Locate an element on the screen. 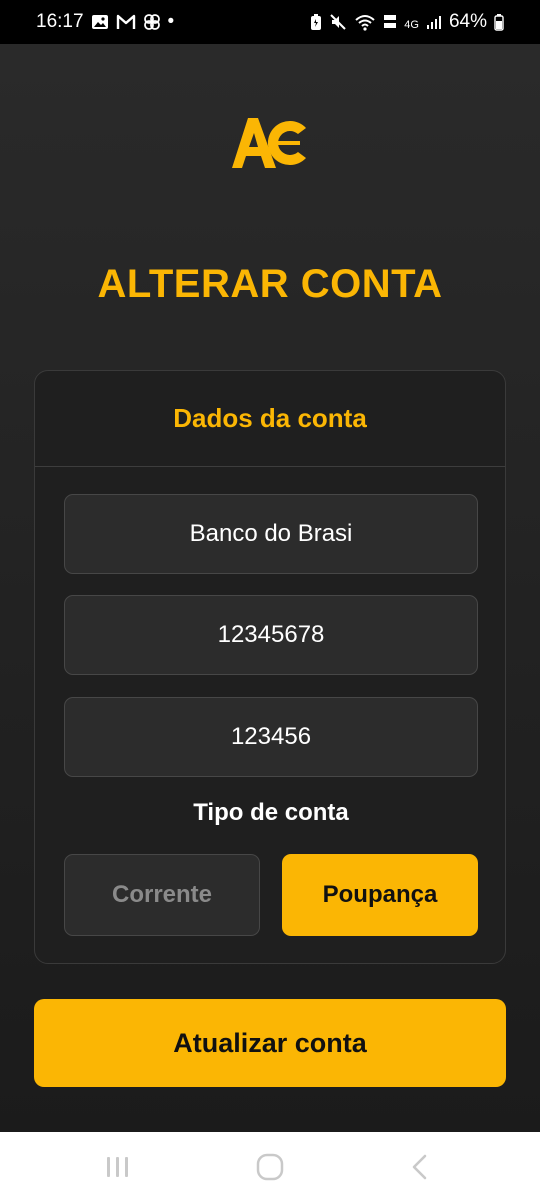 The width and height of the screenshot is (540, 1200). gmail-icon is located at coordinates (126, 22).